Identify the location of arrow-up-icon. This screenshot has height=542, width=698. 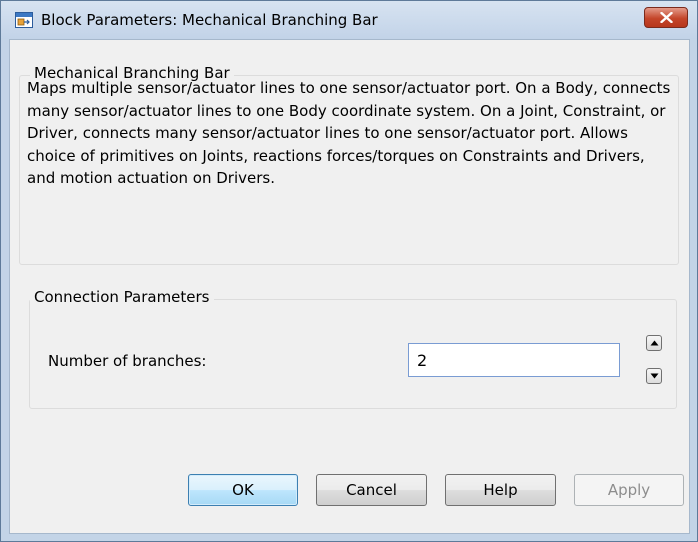
(654, 343).